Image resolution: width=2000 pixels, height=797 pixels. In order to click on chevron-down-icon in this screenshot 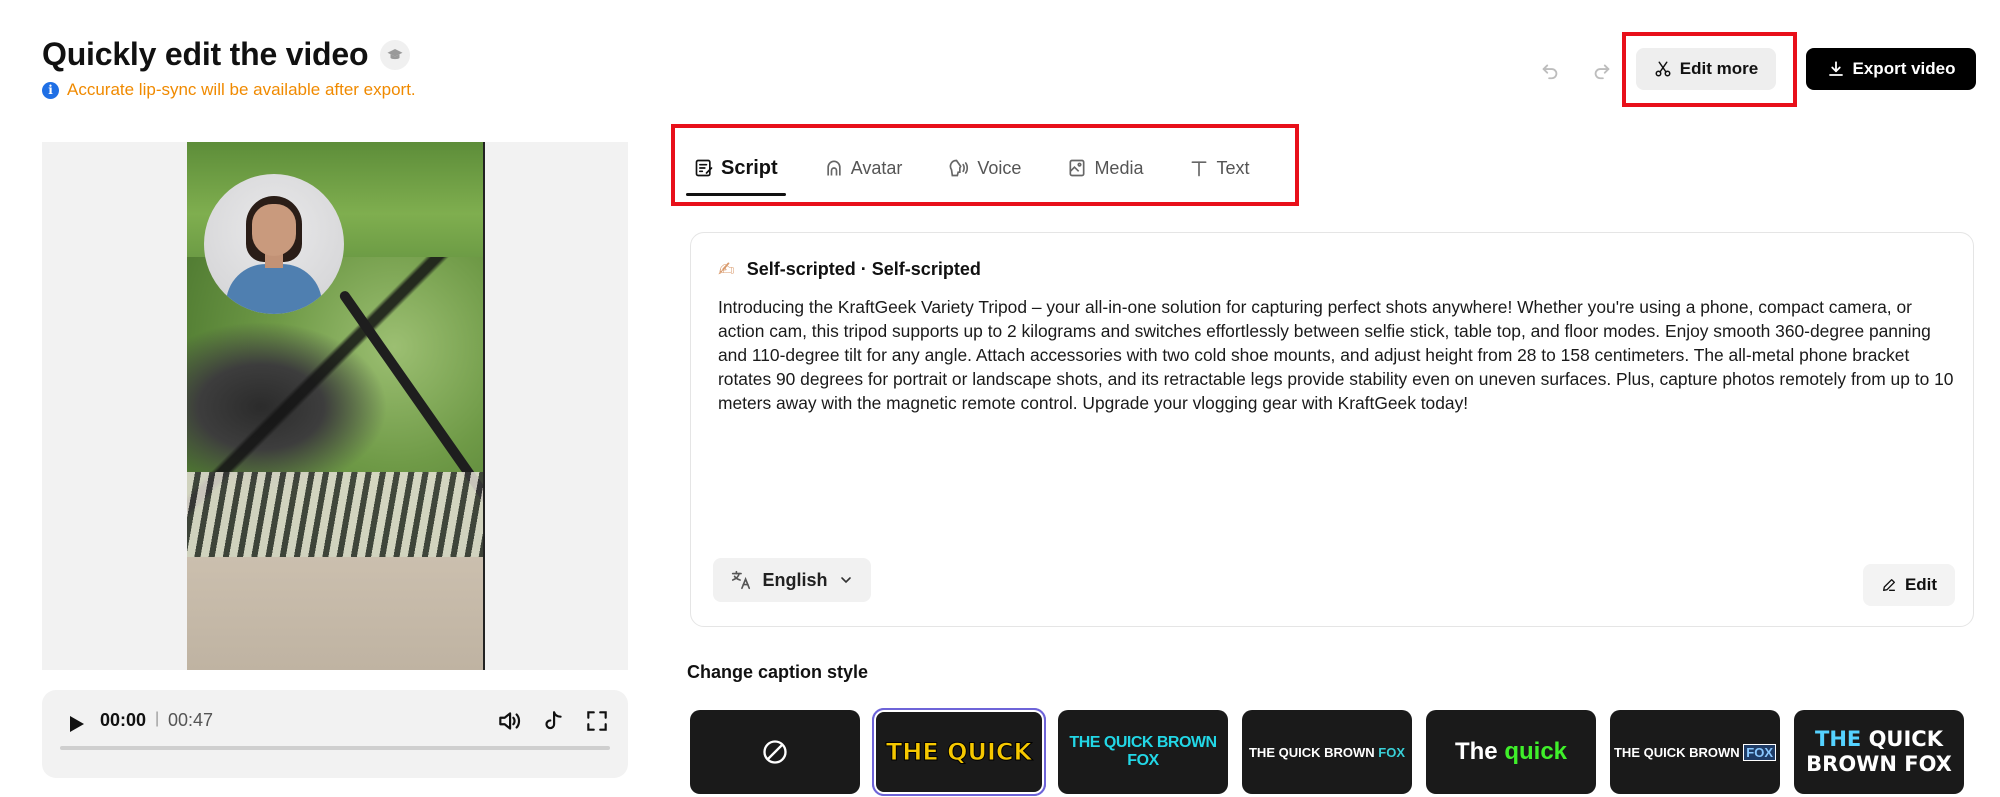, I will do `click(845, 580)`.